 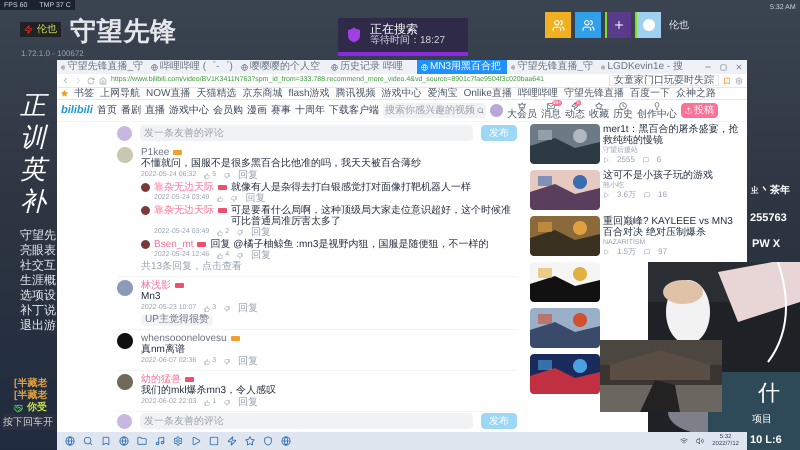 I want to click on refresh-icon, so click(x=91, y=80).